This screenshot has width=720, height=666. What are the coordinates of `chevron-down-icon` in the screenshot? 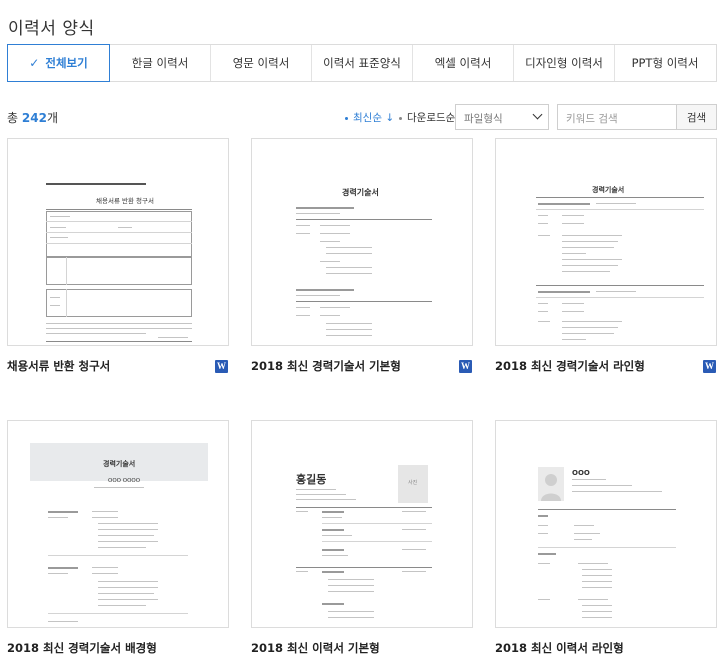 It's located at (537, 114).